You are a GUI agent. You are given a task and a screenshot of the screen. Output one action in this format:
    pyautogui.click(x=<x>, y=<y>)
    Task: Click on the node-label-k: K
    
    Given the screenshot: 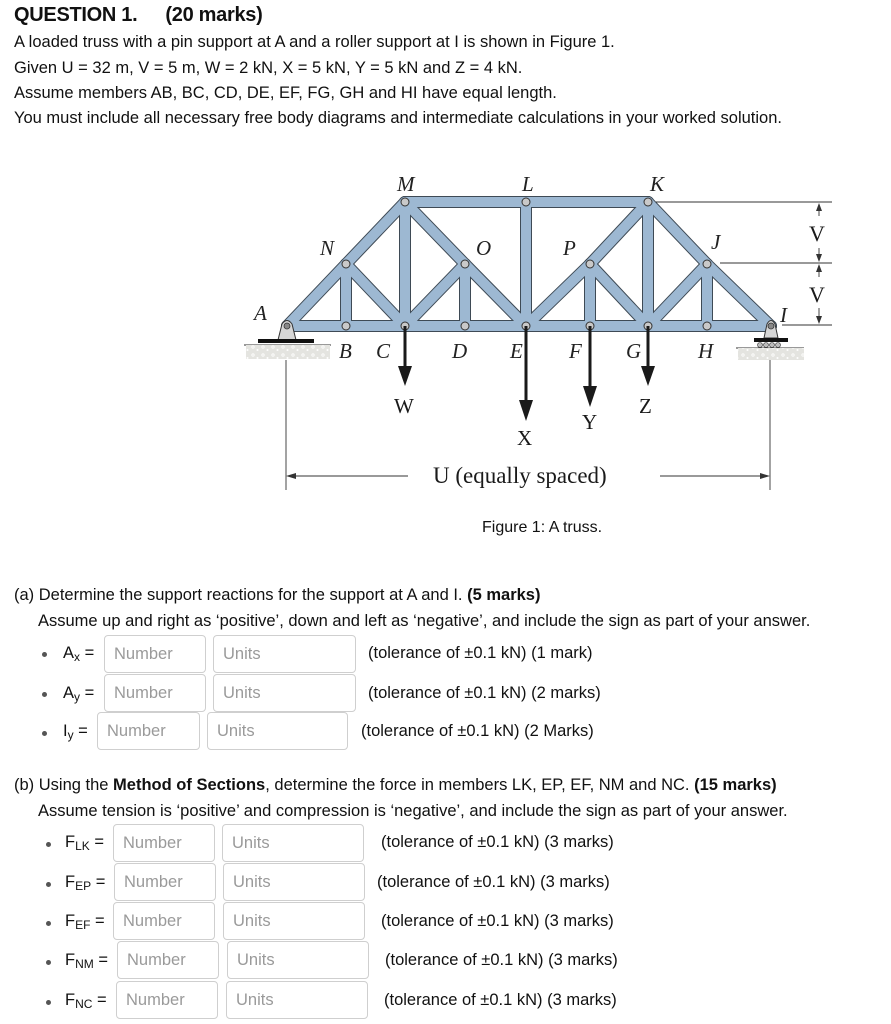 What is the action you would take?
    pyautogui.click(x=657, y=184)
    